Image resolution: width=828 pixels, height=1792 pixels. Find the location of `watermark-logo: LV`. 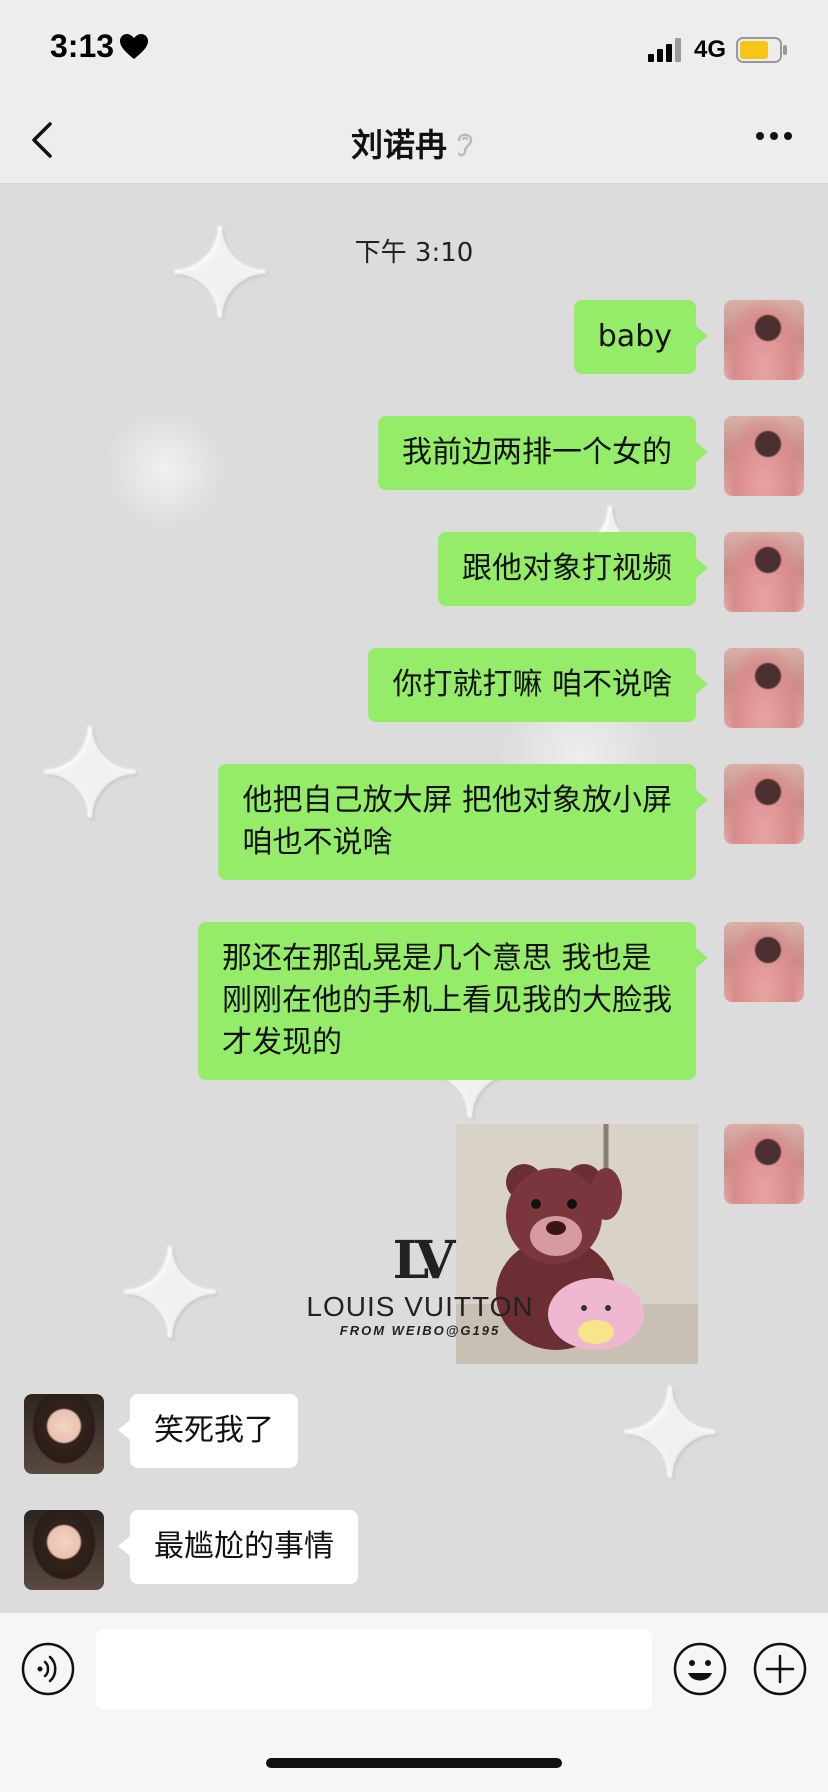

watermark-logo: LV is located at coordinates (424, 1260).